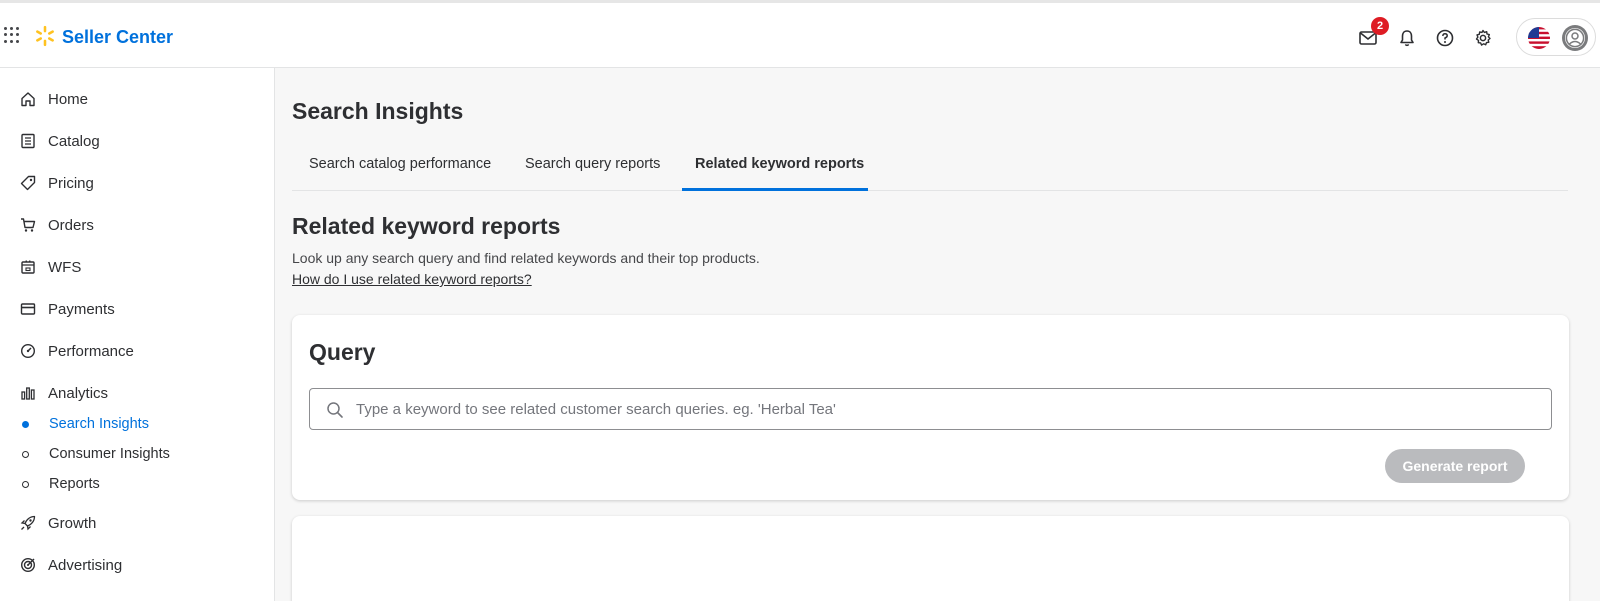 The width and height of the screenshot is (1600, 601). I want to click on home-icon, so click(28, 99).